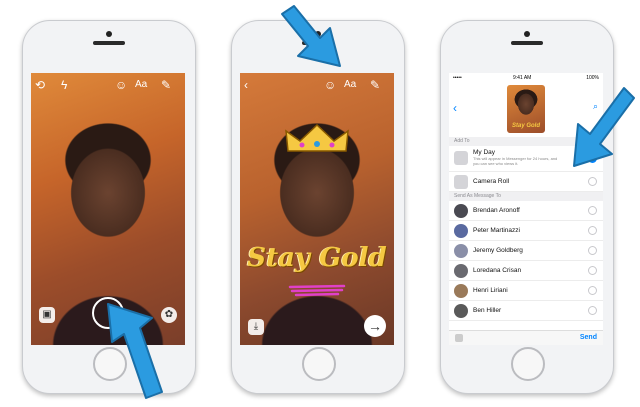 This screenshot has height=407, width=640. What do you see at coordinates (592, 181) in the screenshot?
I see `camera-roll-checkbox` at bounding box center [592, 181].